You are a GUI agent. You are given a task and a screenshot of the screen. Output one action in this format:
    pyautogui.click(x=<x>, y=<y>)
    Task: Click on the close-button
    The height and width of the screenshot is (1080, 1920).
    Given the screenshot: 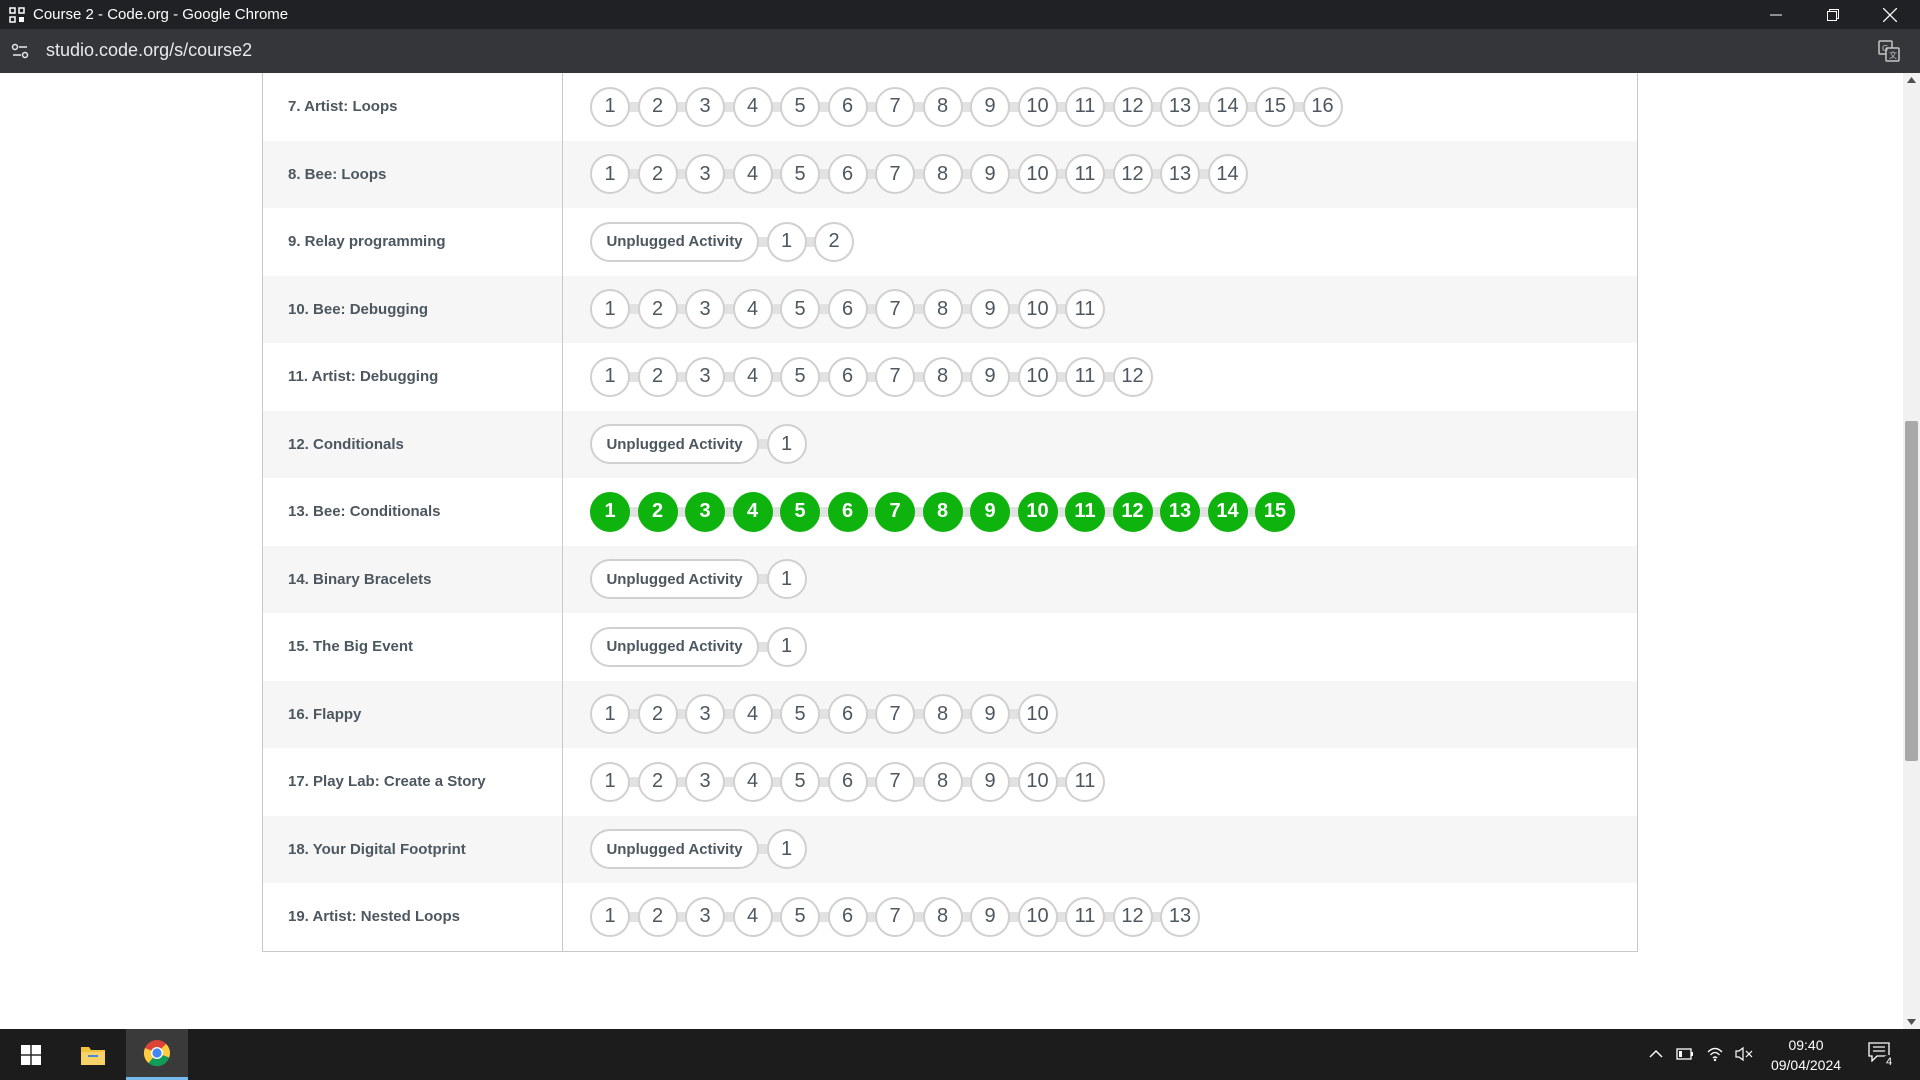 What is the action you would take?
    pyautogui.click(x=1890, y=14)
    